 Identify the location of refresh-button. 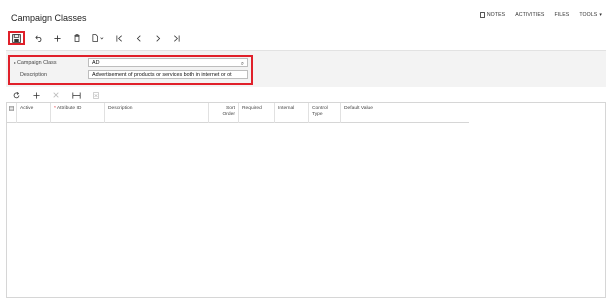
(16, 95).